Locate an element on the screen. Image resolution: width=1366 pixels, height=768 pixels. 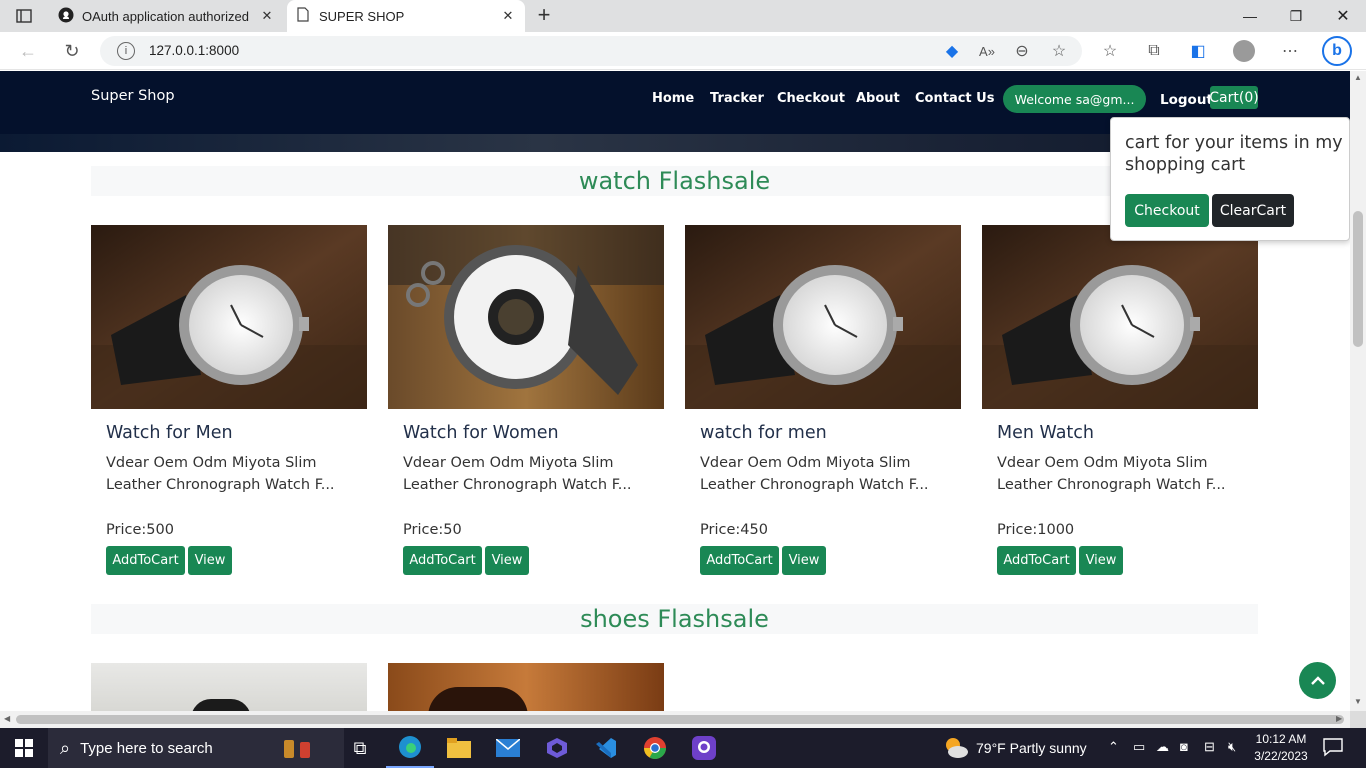
zoom-out-icon: ⊖ is located at coordinates (1022, 51).